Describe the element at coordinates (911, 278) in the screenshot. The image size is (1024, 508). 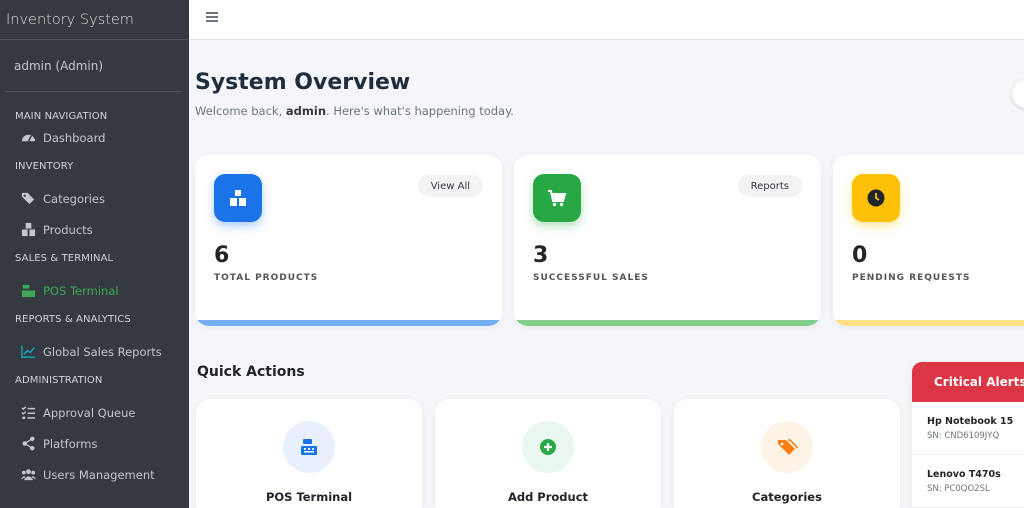
I see `stat-label: PENDING REQUESTS` at that location.